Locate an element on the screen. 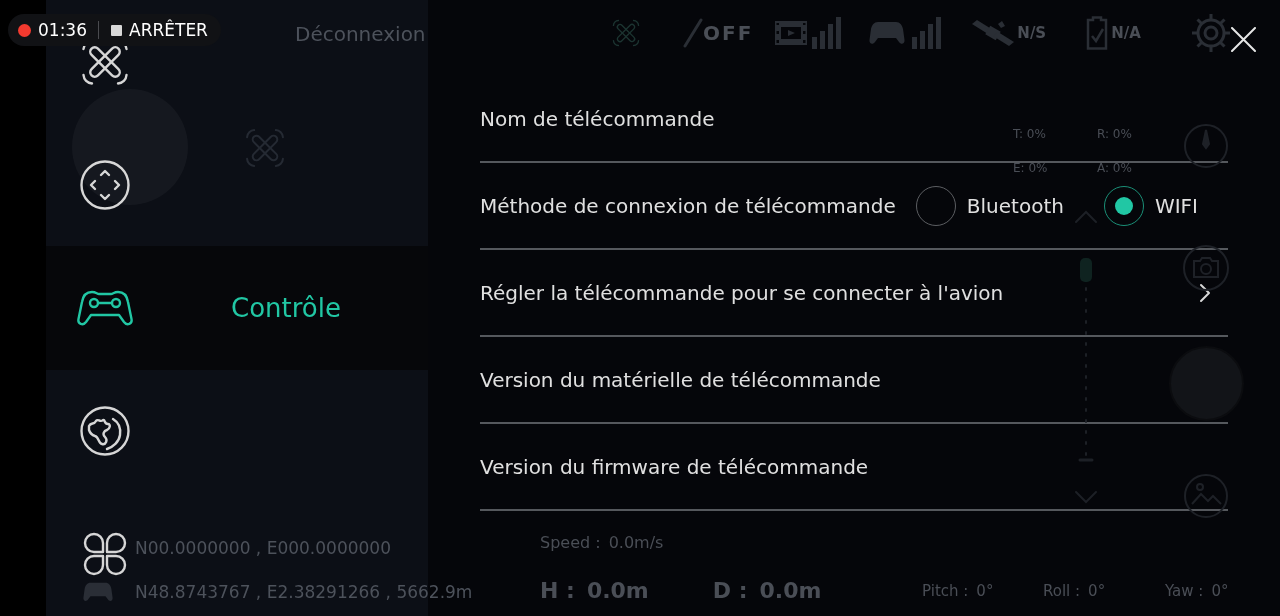 This screenshot has height=616, width=1280. close-icon is located at coordinates (1243, 39).